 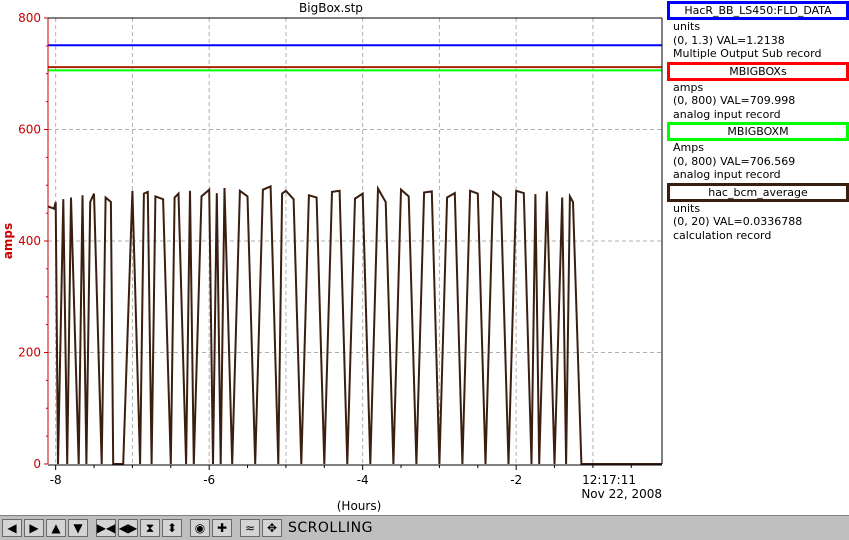 What do you see at coordinates (56, 480) in the screenshot?
I see `x-tick-label: -8` at bounding box center [56, 480].